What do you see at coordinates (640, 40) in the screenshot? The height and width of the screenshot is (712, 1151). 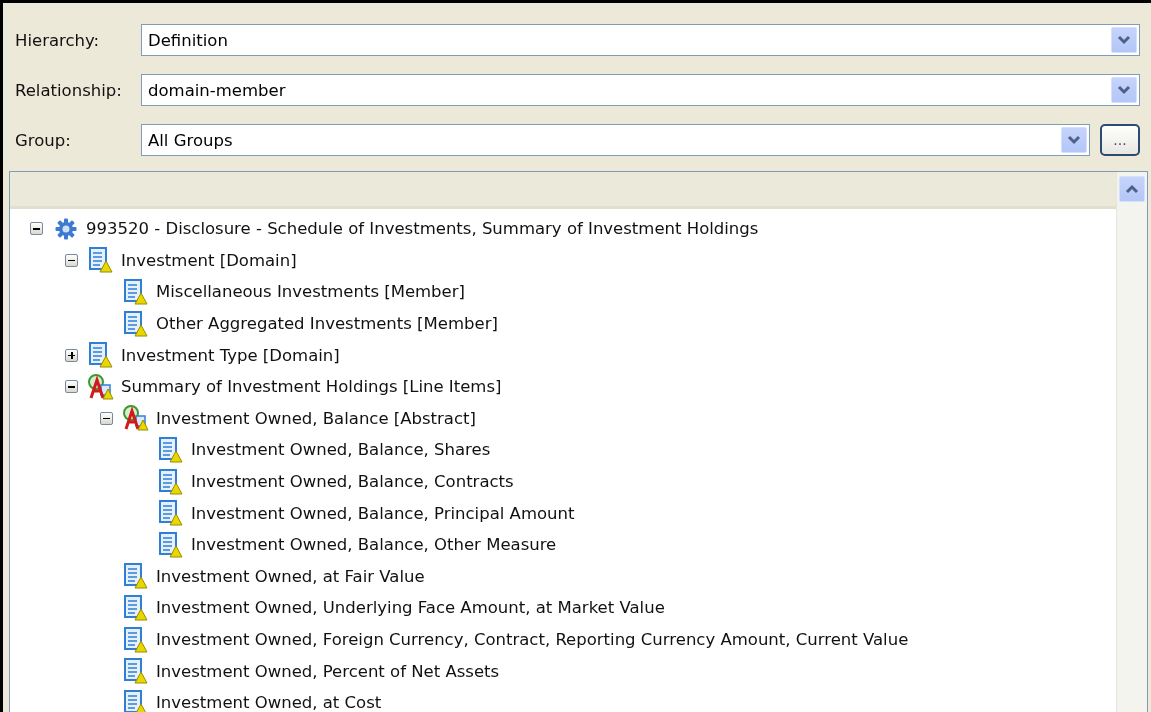 I see `dropdown-field: Definition` at bounding box center [640, 40].